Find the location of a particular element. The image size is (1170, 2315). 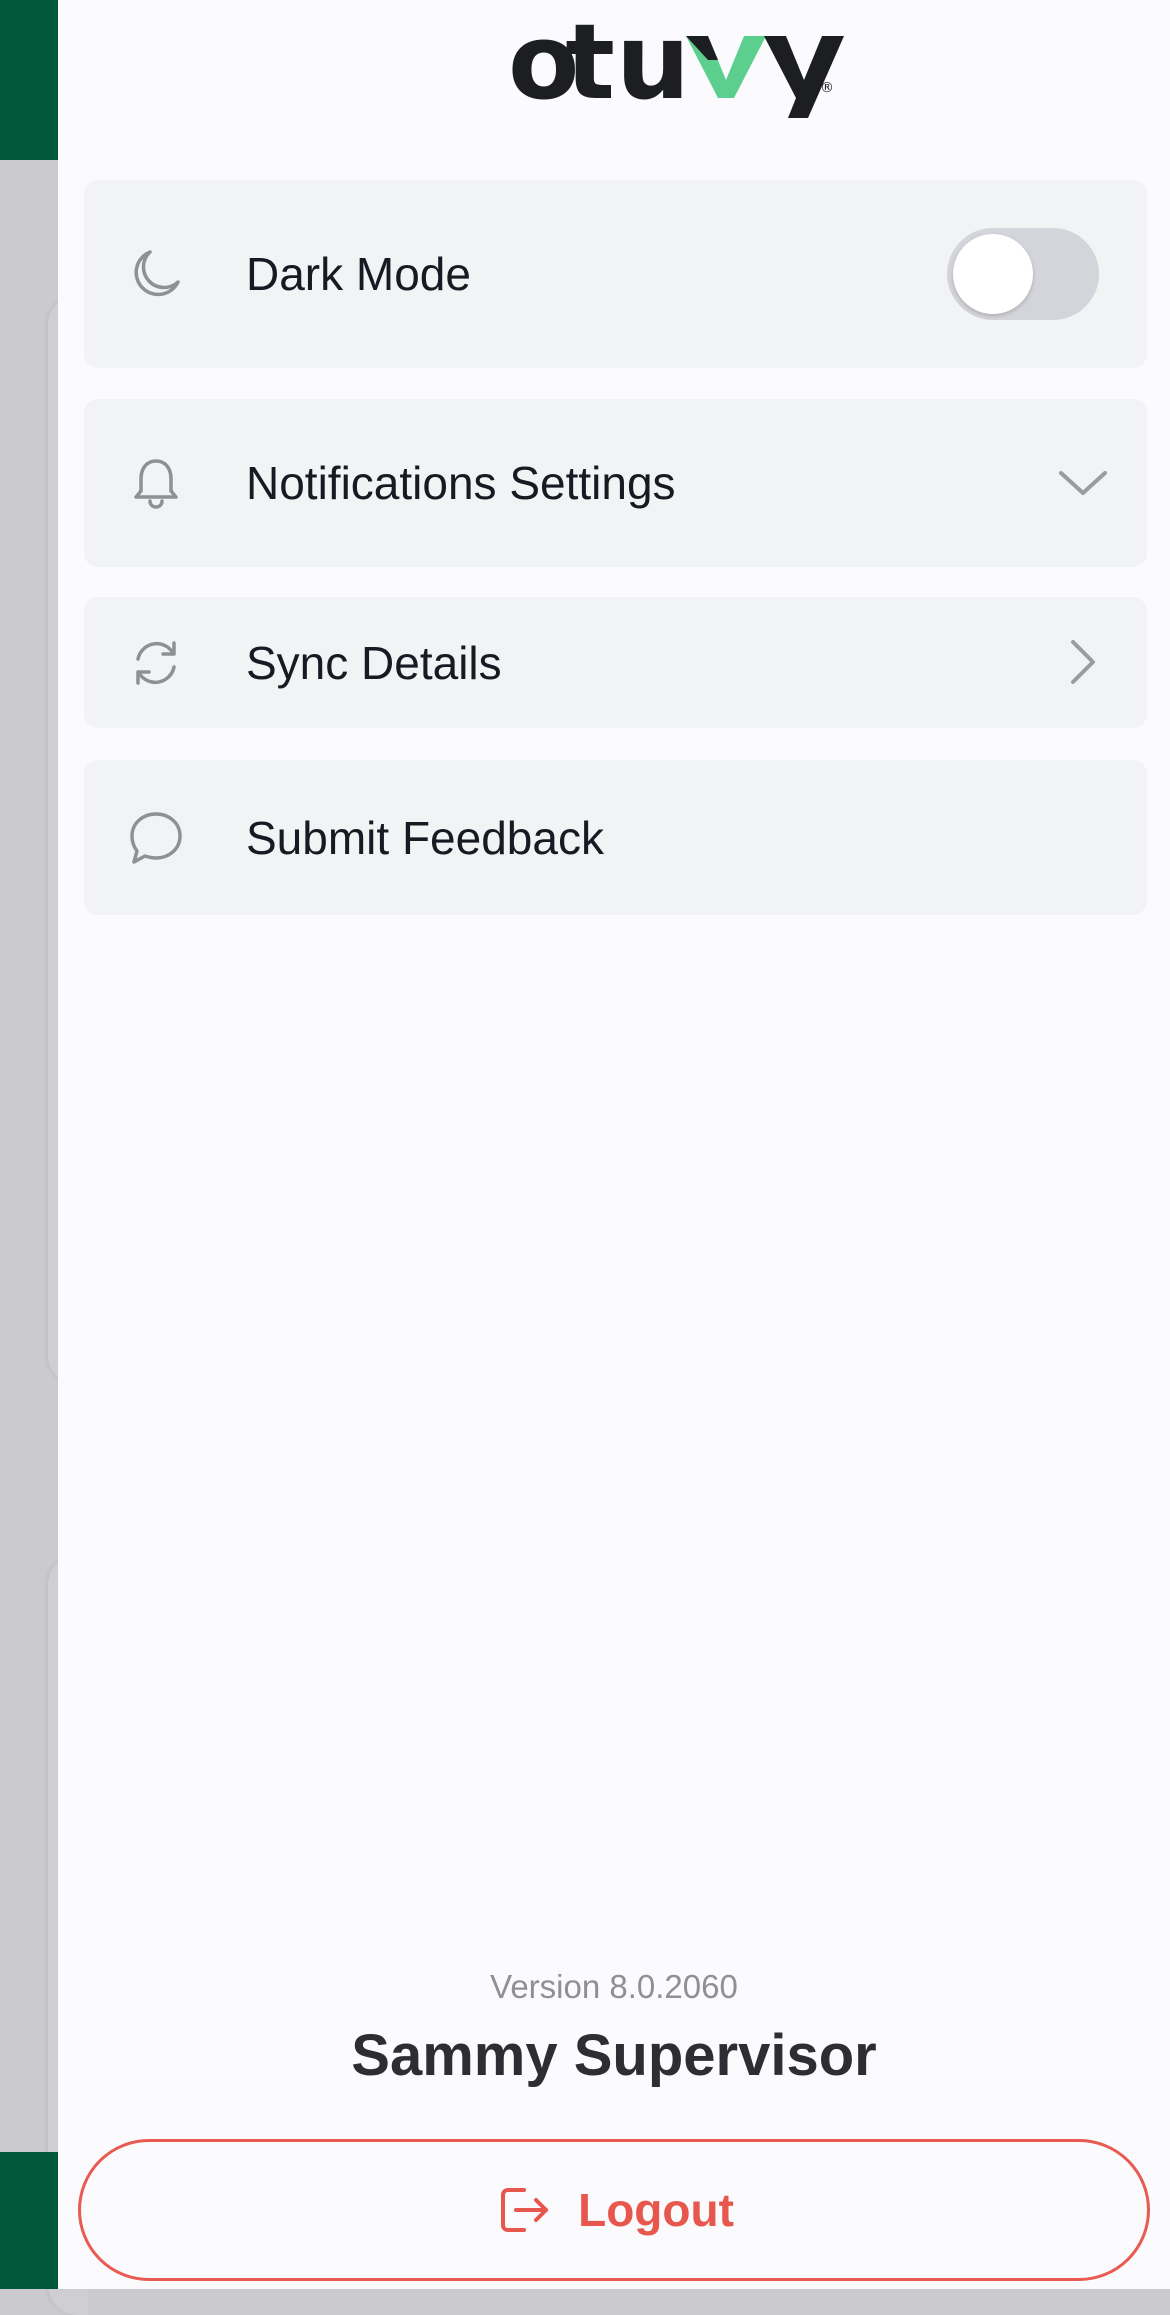

logout-button: Logout is located at coordinates (614, 2210).